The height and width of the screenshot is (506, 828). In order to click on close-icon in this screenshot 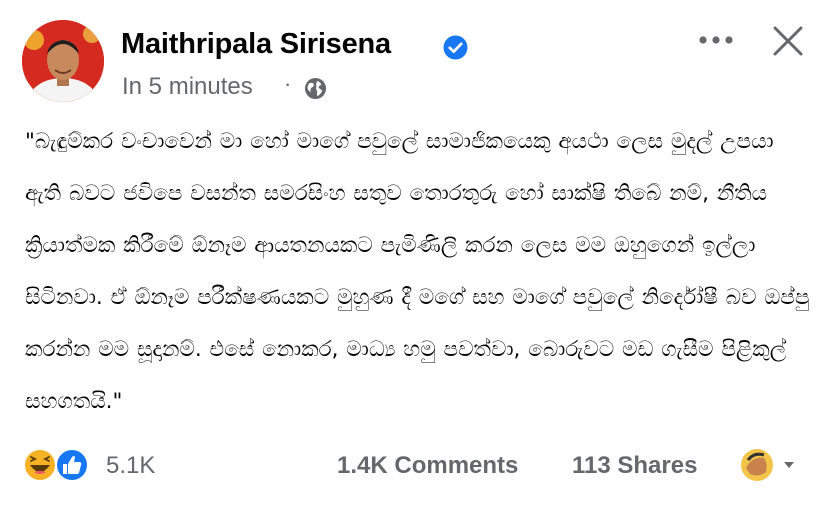, I will do `click(788, 41)`.